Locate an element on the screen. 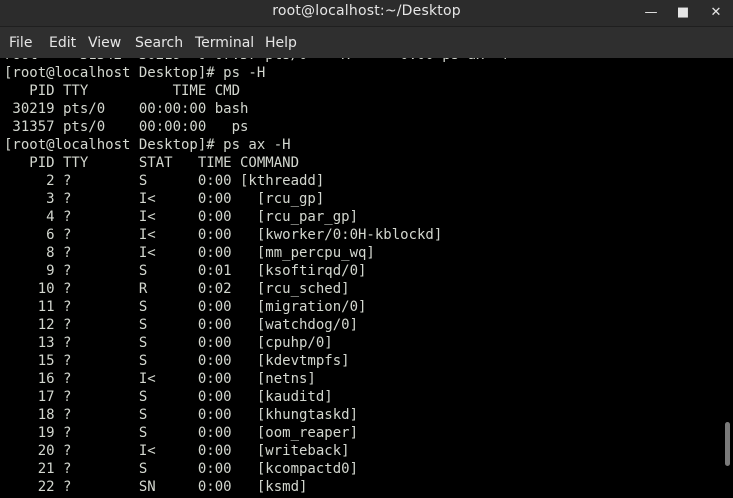 This screenshot has width=733, height=498. terminal-line: 13 ? S 0:00 [cpuhp/0] is located at coordinates (168, 343).